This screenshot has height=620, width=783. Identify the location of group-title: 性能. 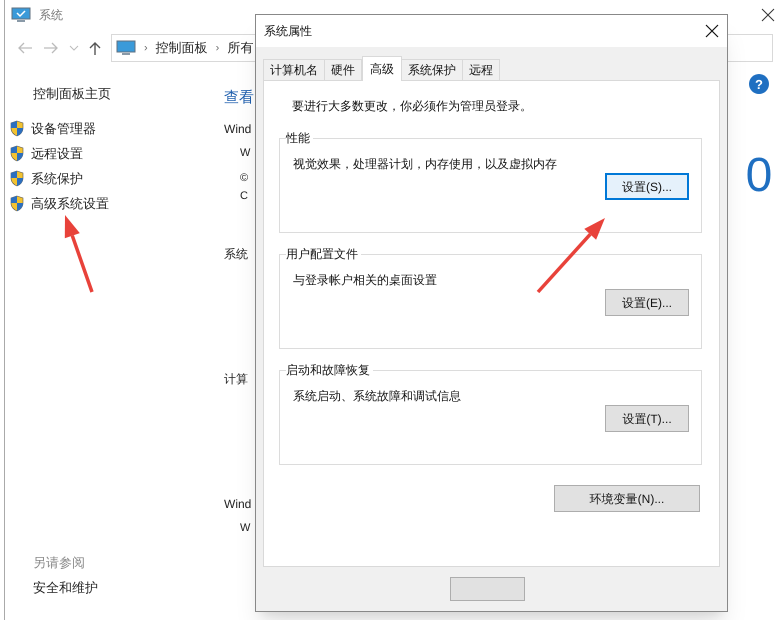
(298, 138).